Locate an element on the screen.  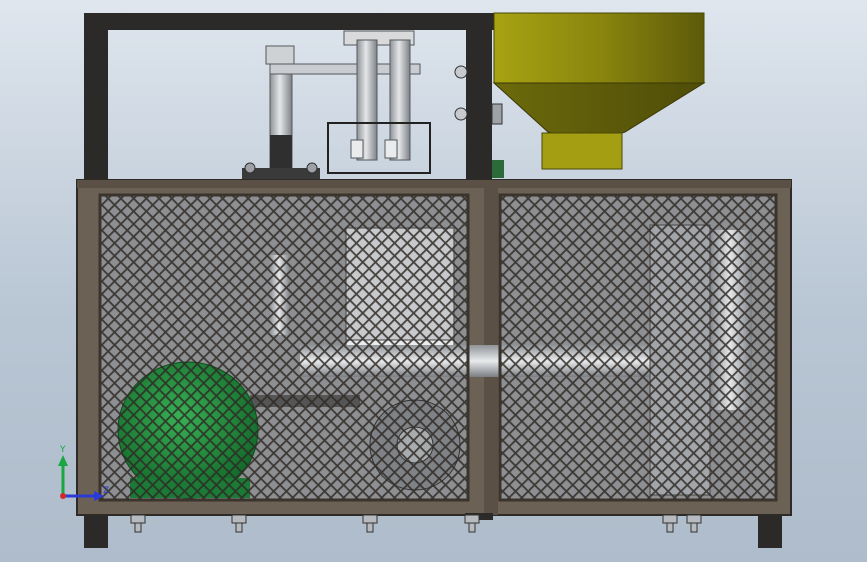
legs-and-feet is located at coordinates (433, 530).